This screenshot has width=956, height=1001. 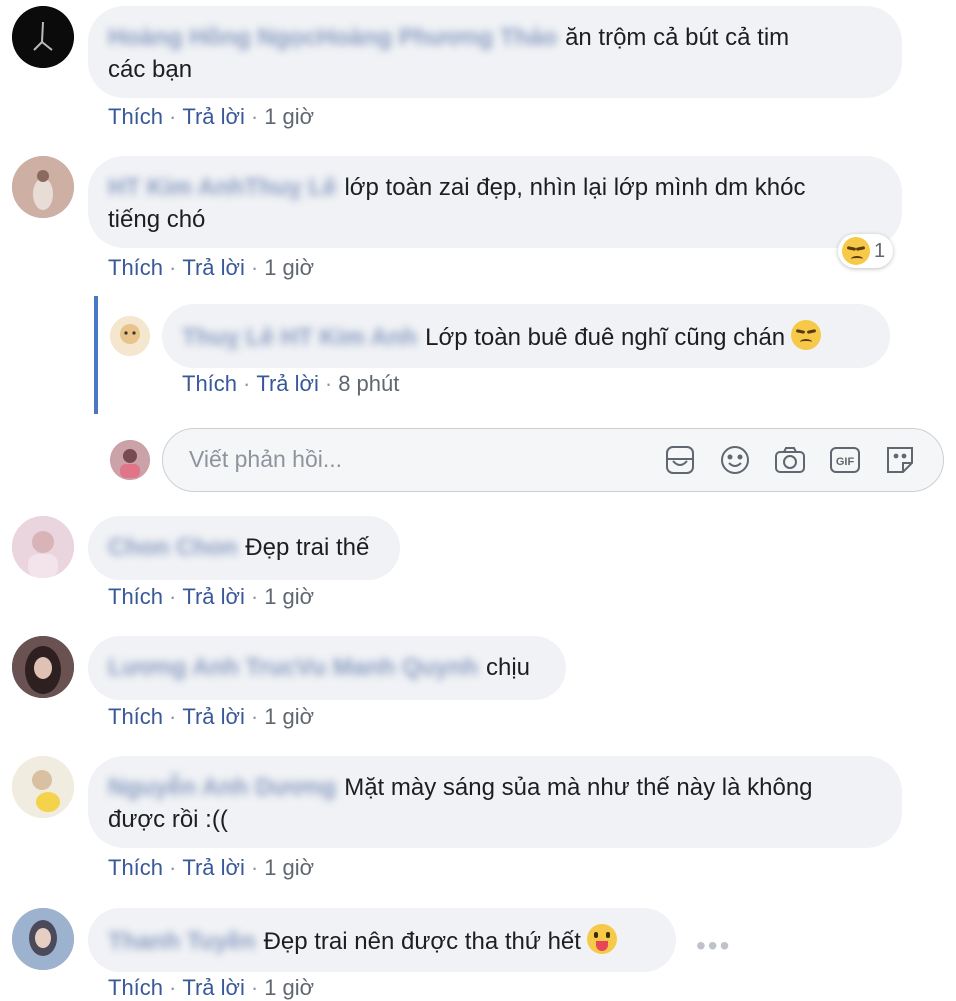 I want to click on comment-bubble: Chon Chon Đẹp trai thế, so click(x=244, y=548).